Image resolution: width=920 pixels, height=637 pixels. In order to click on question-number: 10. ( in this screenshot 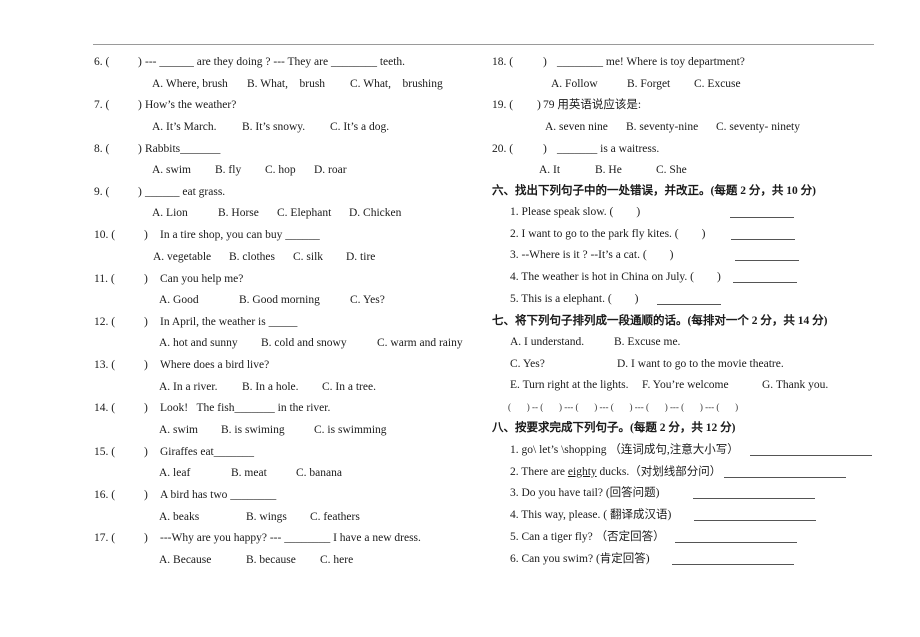, I will do `click(105, 235)`.